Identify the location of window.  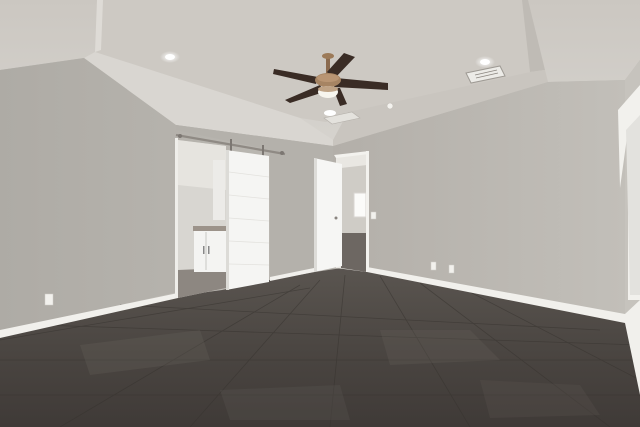
(360, 205).